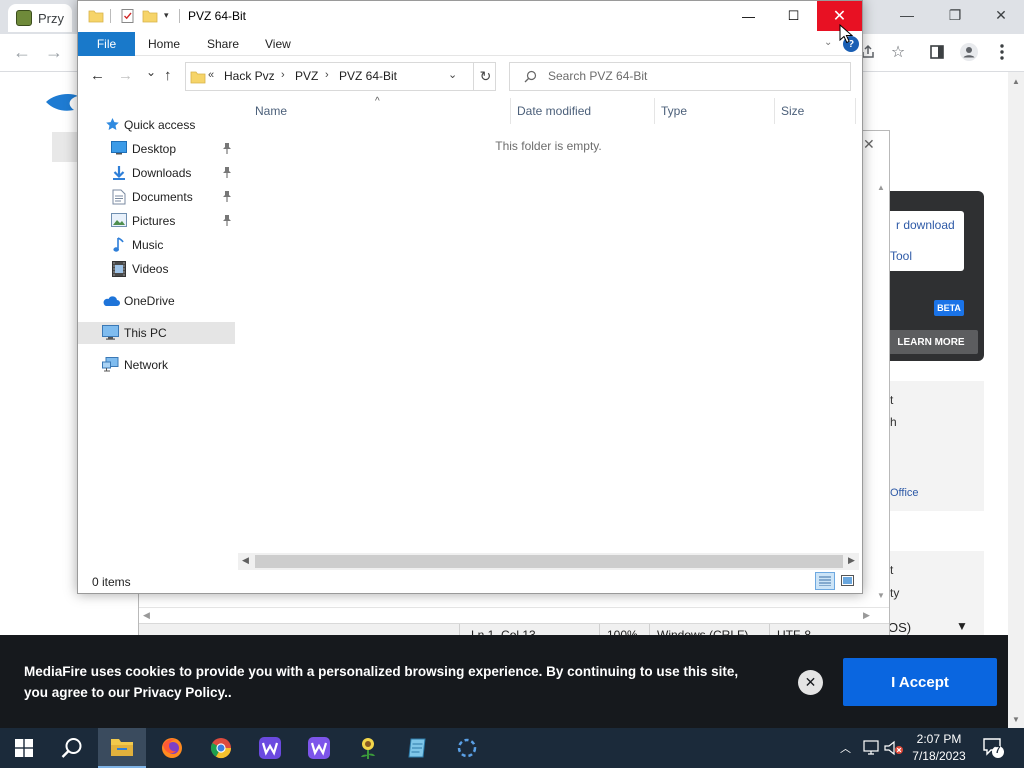 The width and height of the screenshot is (1024, 768). I want to click on browser-back-button: ←, so click(22, 52).